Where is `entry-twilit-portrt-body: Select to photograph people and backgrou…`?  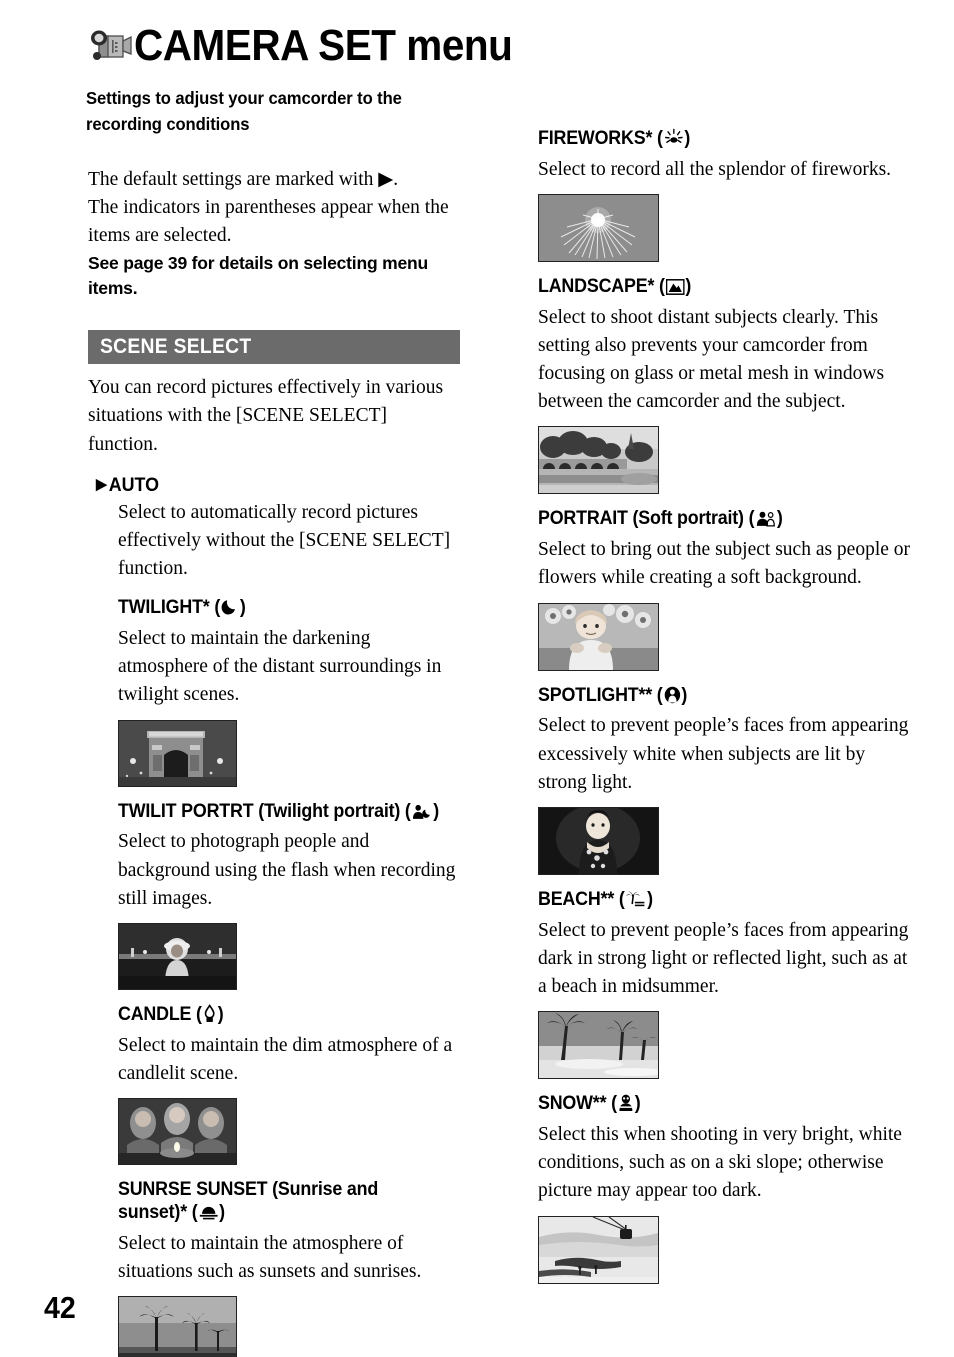
entry-twilit-portrt-body: Select to photograph people and backgrou… is located at coordinates (287, 870).